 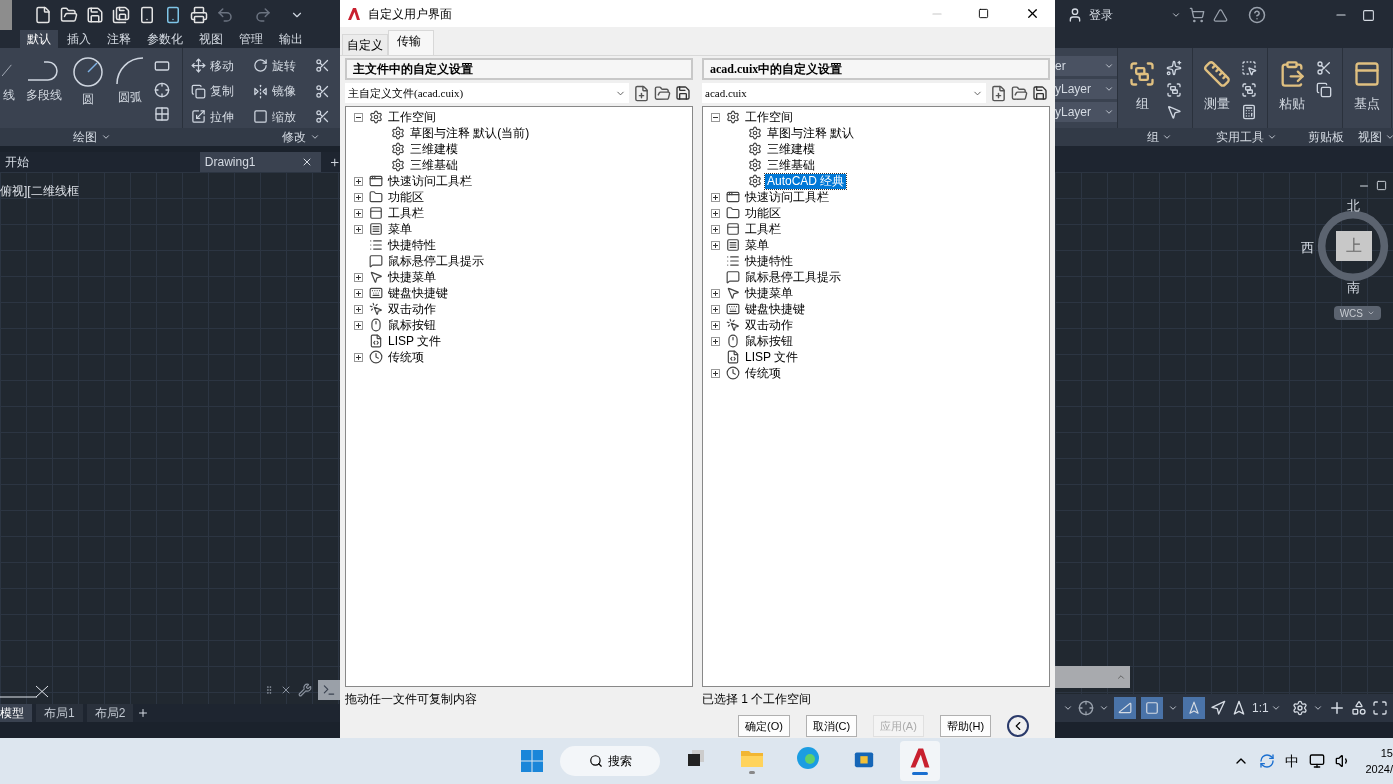 What do you see at coordinates (225, 15) in the screenshot?
I see `undo-icon` at bounding box center [225, 15].